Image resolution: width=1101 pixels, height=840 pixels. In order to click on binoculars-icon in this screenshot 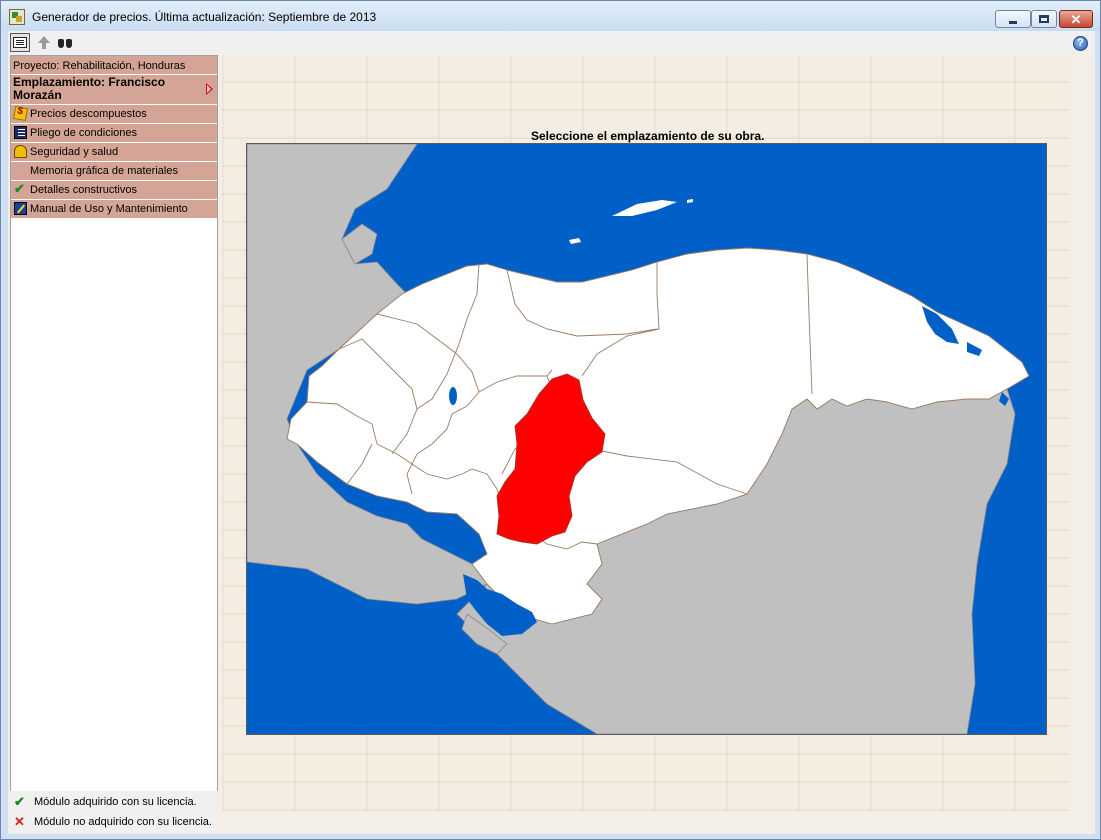, I will do `click(65, 43)`.